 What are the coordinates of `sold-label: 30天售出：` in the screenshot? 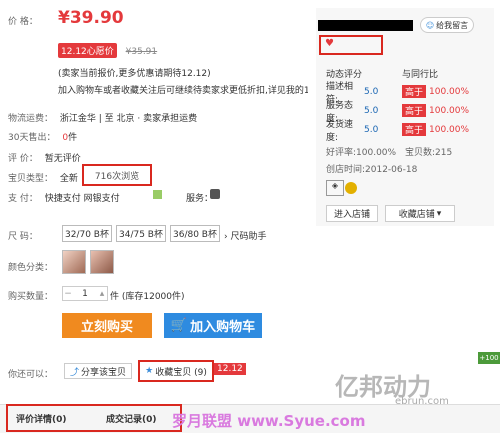 It's located at (32, 138).